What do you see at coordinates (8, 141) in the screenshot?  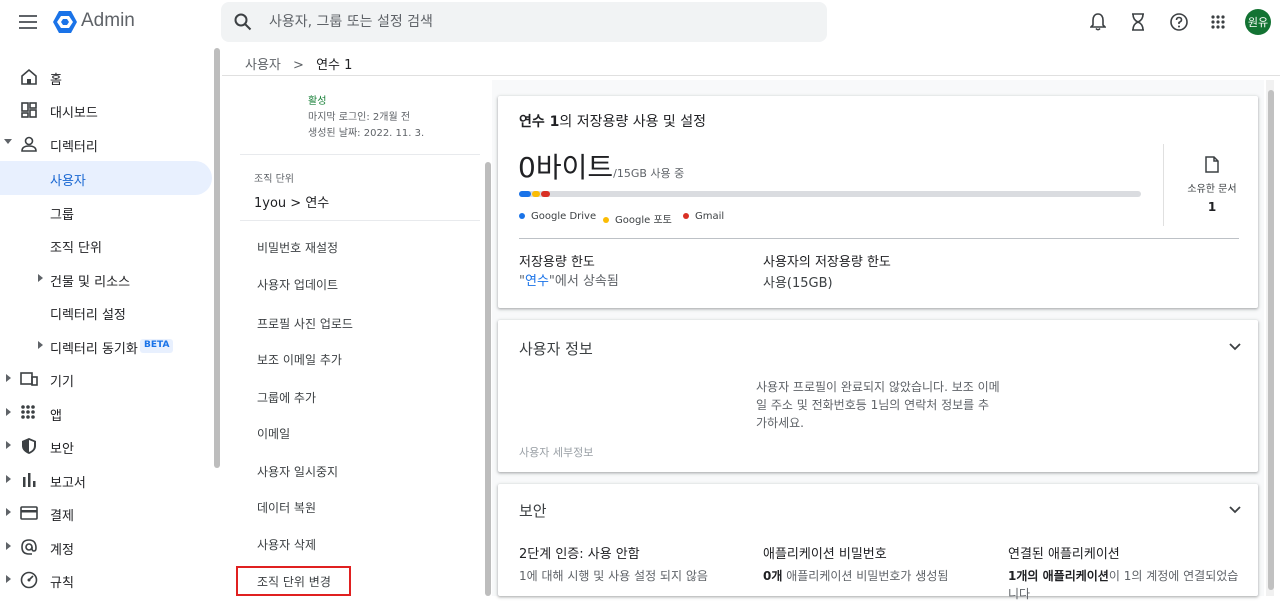 I see `collapse-arrow-icon` at bounding box center [8, 141].